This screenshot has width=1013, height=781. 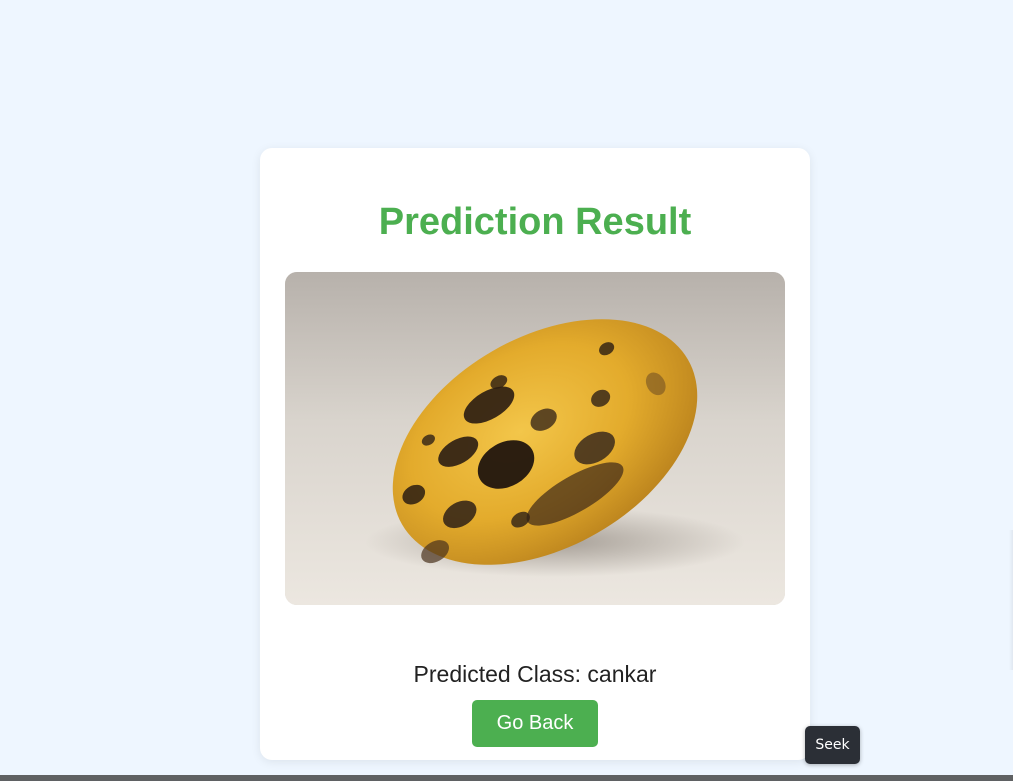 What do you see at coordinates (506, 778) in the screenshot?
I see `bottom-bar` at bounding box center [506, 778].